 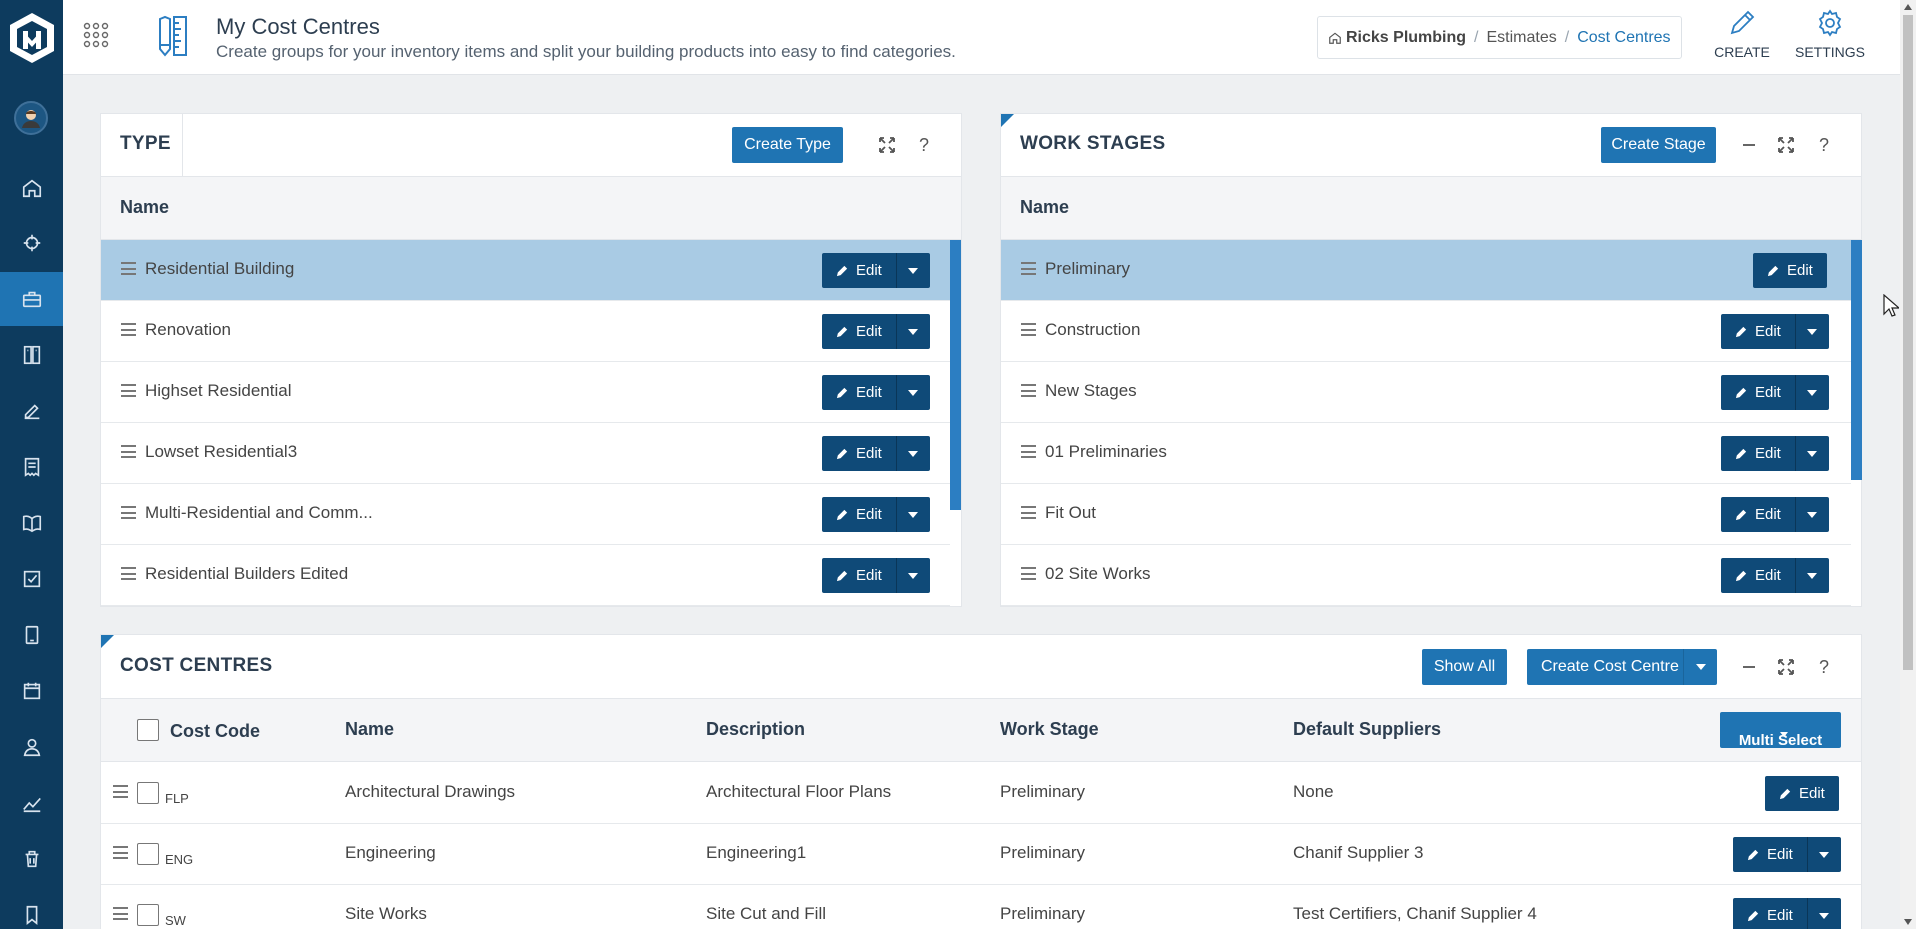 I want to click on stage-row: New Stages Edit, so click(x=1426, y=392).